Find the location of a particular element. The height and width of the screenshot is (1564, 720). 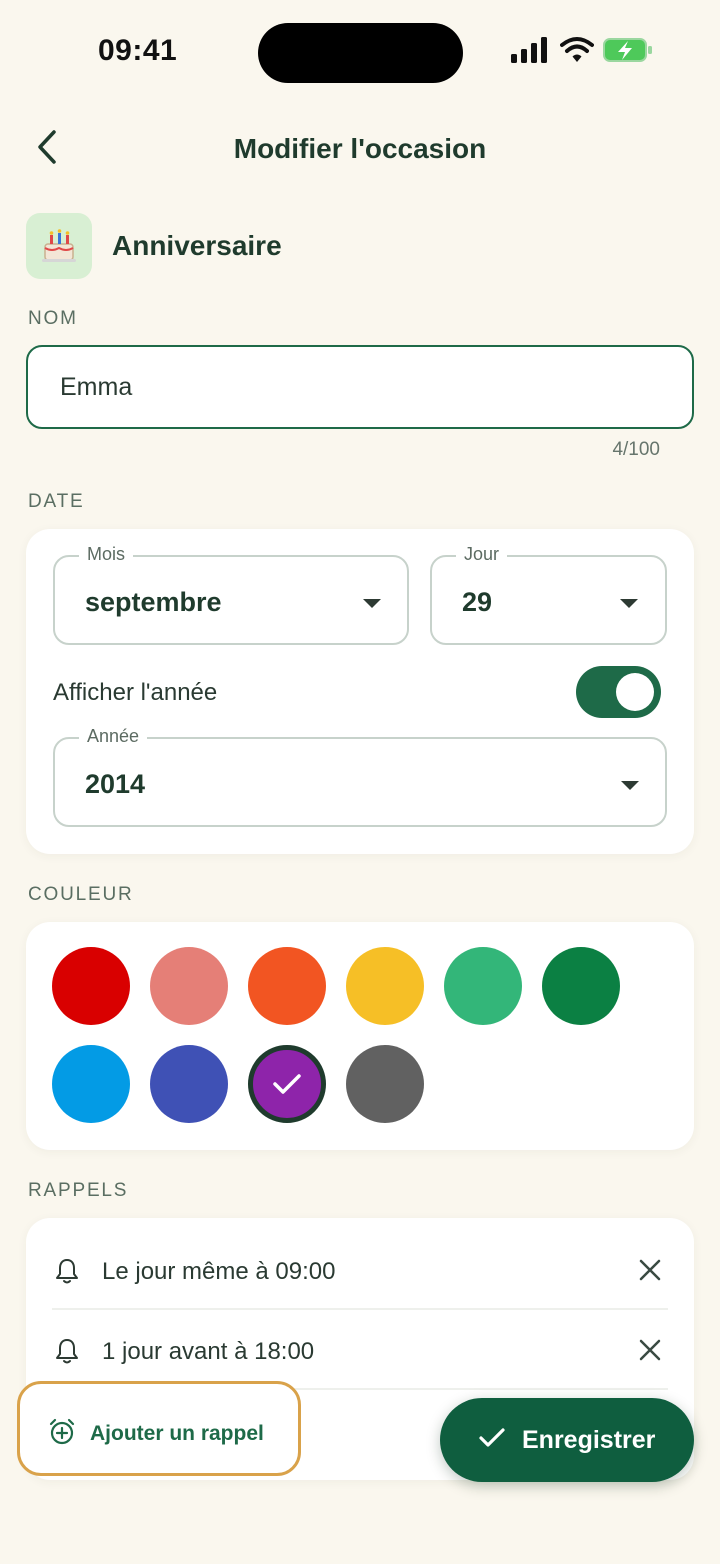

color-swatch-purple is located at coordinates (287, 1084).